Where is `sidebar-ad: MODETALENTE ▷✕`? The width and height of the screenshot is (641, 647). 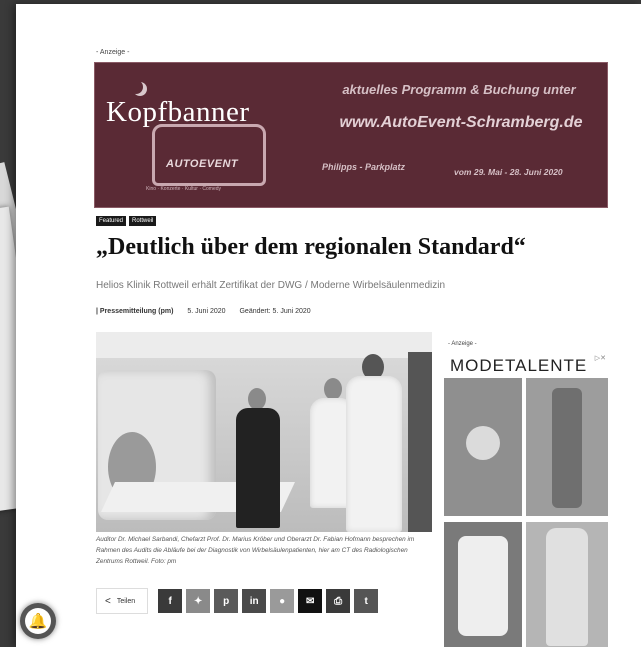 sidebar-ad: MODETALENTE ▷✕ is located at coordinates (526, 499).